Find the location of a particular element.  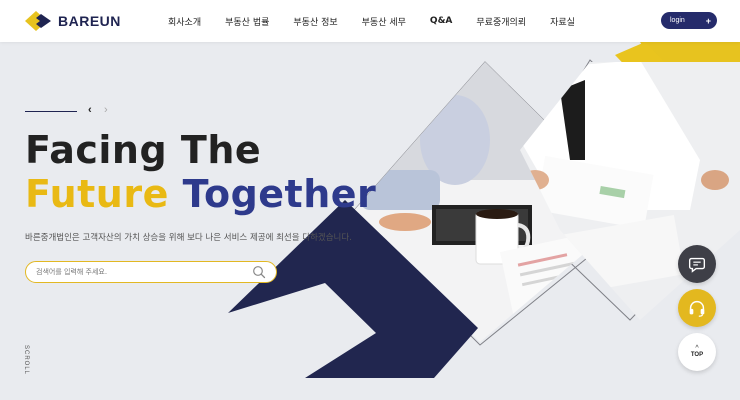

scroll-indicator: SCROLL is located at coordinates (26, 360).